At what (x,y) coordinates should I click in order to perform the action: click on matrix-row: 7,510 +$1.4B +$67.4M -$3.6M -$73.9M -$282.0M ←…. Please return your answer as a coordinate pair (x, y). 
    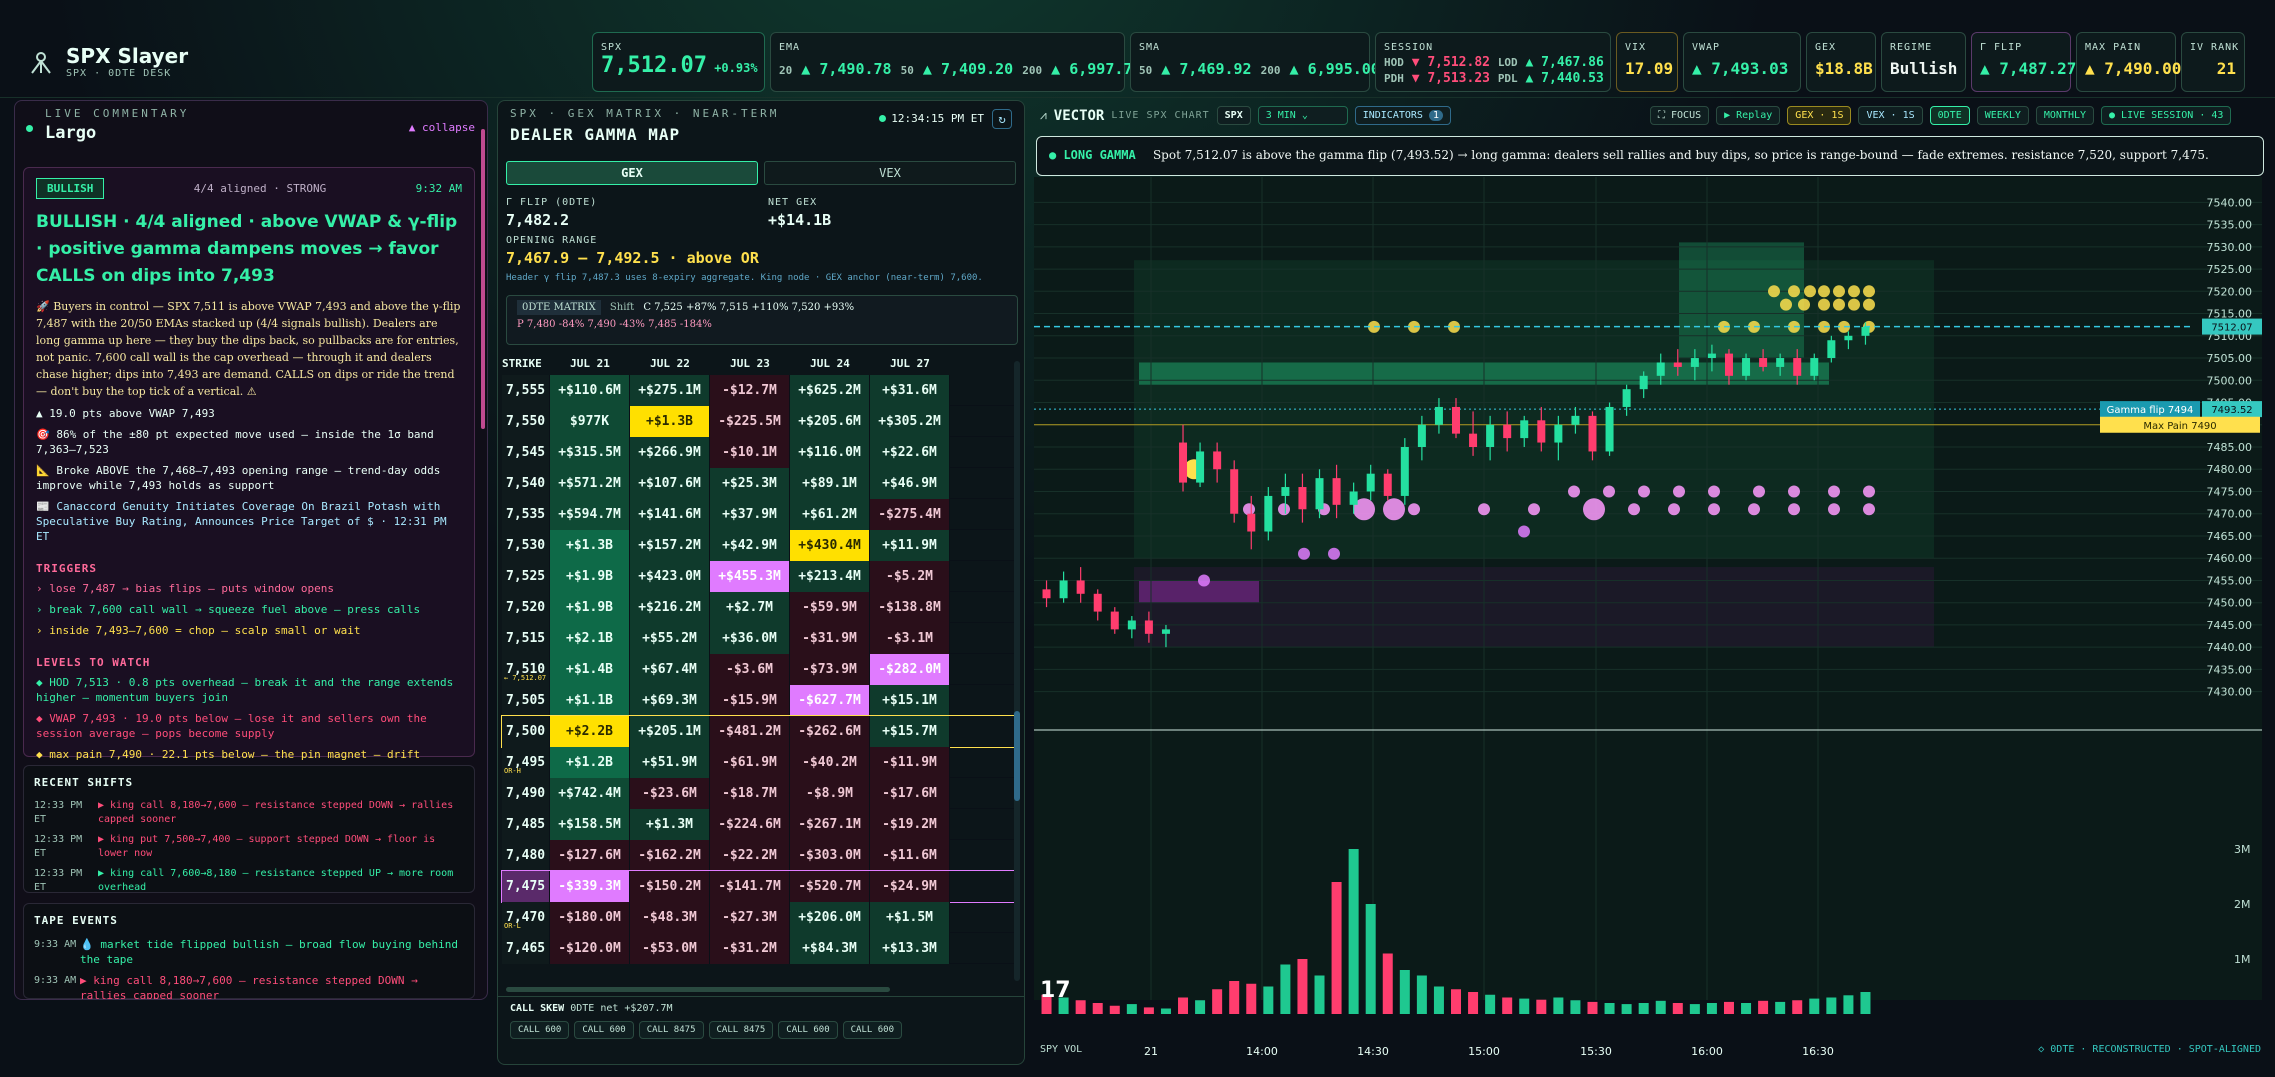
    Looking at the image, I should click on (758, 669).